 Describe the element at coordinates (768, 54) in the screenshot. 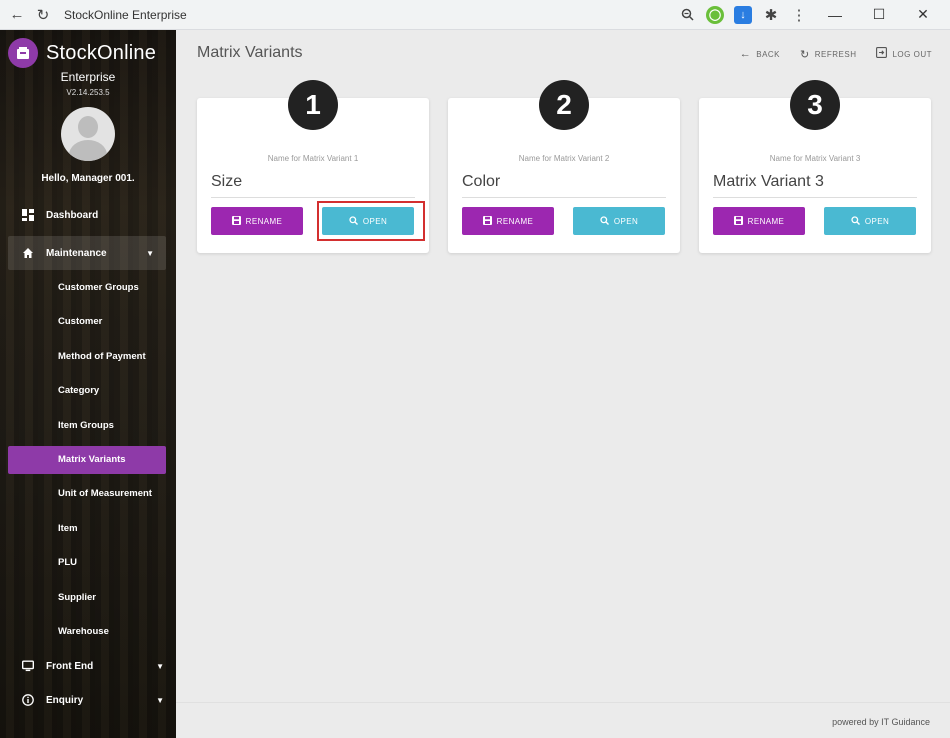

I see `back-label: BACK` at that location.